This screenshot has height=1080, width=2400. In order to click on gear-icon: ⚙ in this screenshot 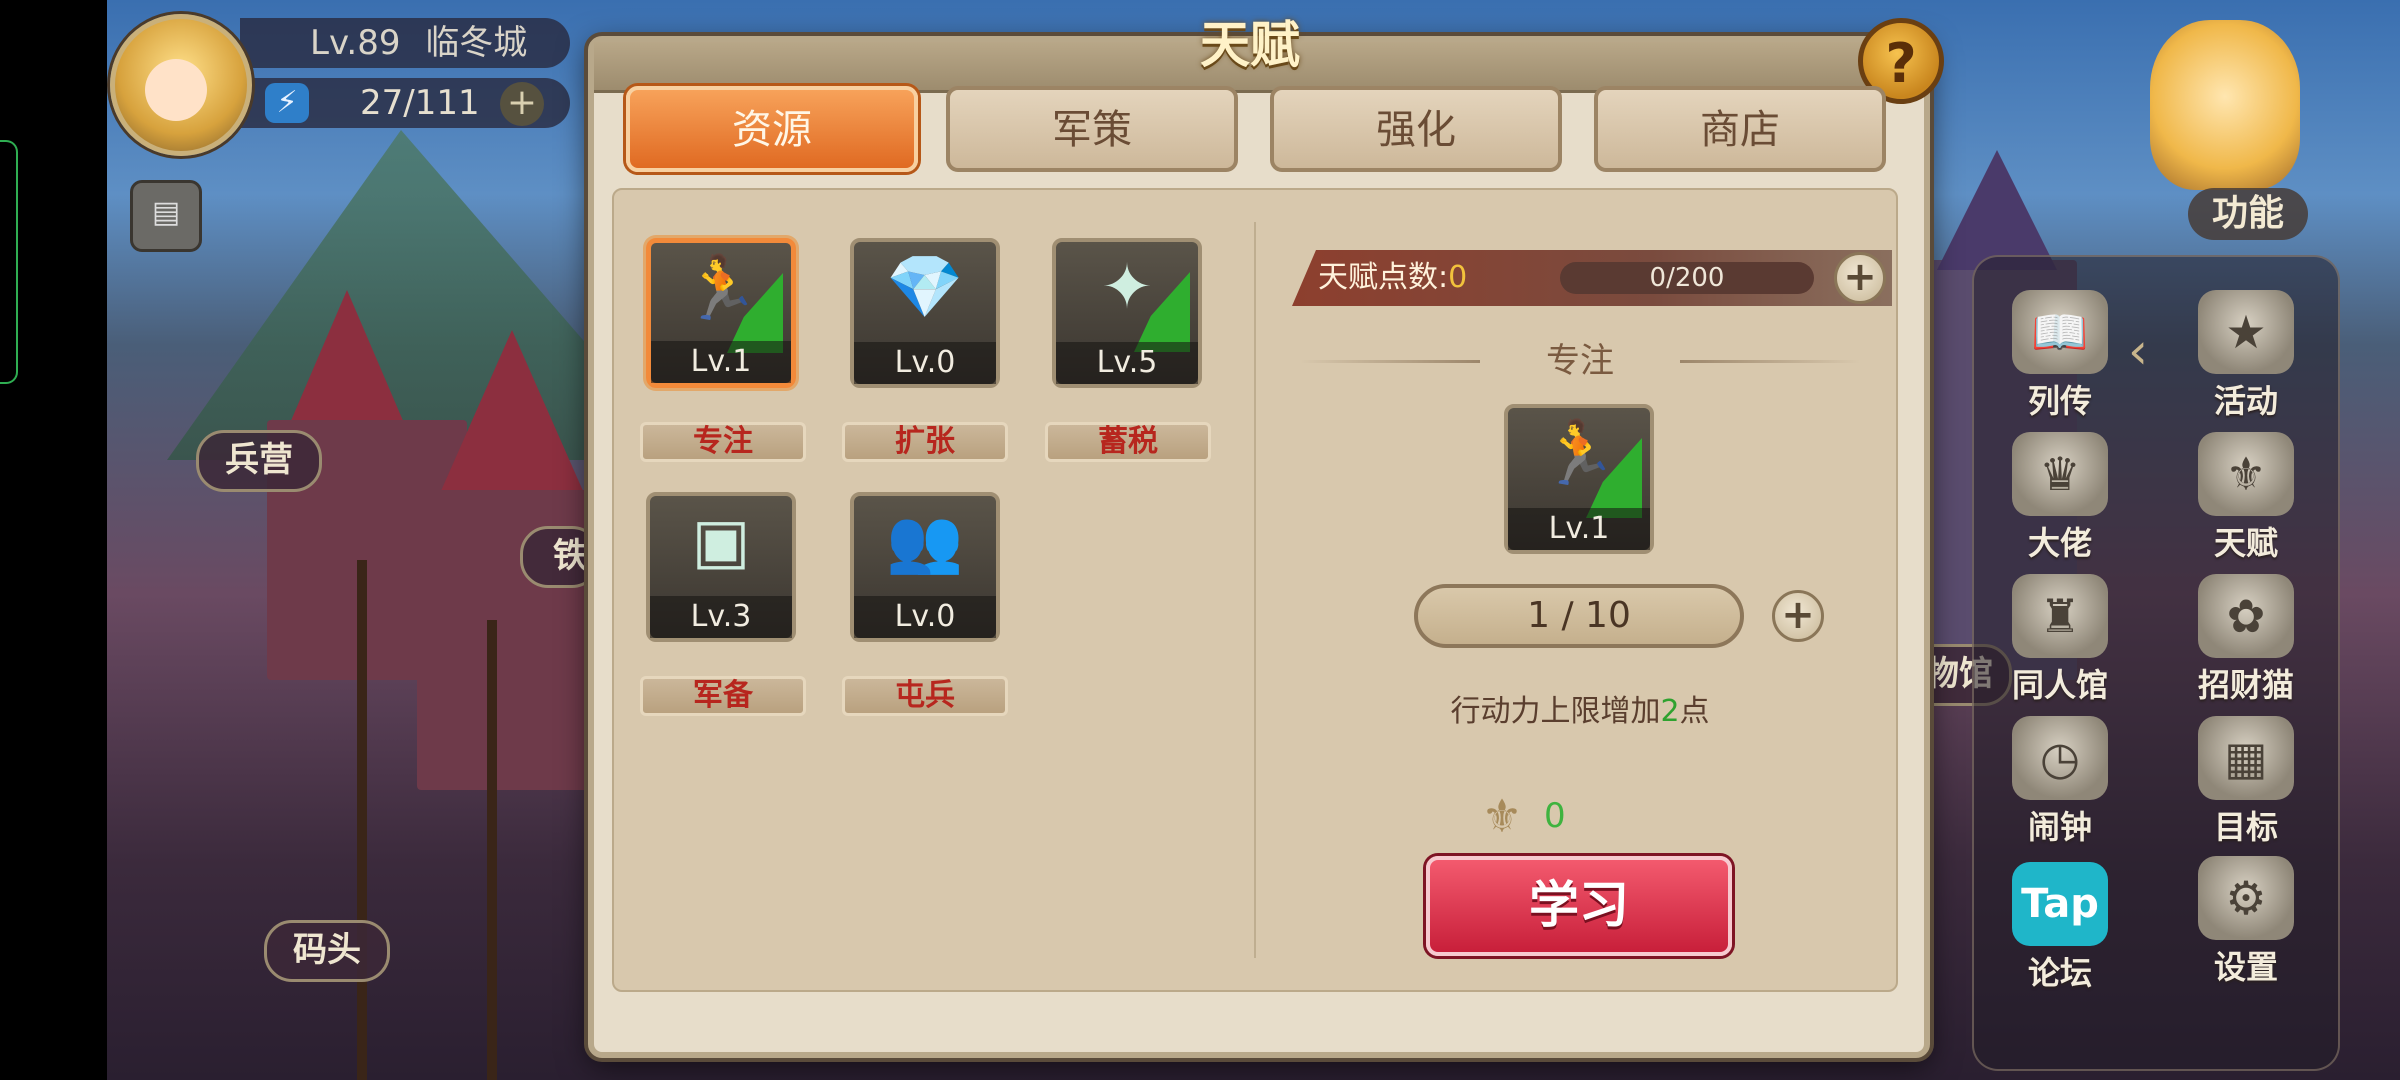, I will do `click(2246, 898)`.